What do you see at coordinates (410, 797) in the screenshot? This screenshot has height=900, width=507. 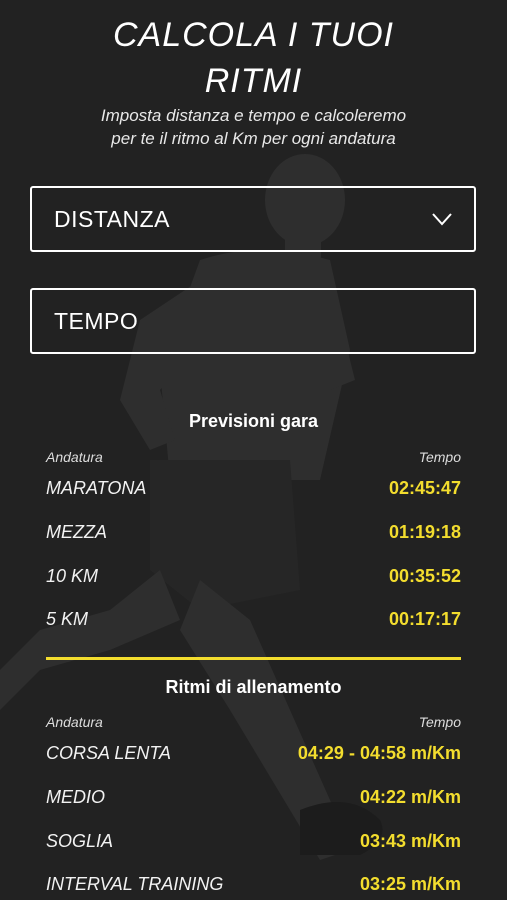 I see `training-row-value: 04:22 m/Km` at bounding box center [410, 797].